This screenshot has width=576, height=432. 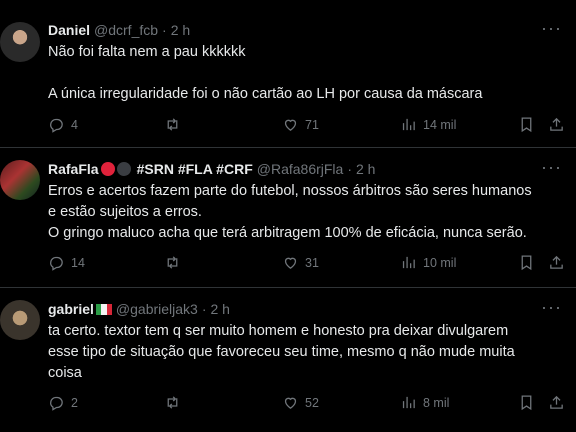 What do you see at coordinates (300, 169) in the screenshot?
I see `author-handle: @Rafa86rjFla` at bounding box center [300, 169].